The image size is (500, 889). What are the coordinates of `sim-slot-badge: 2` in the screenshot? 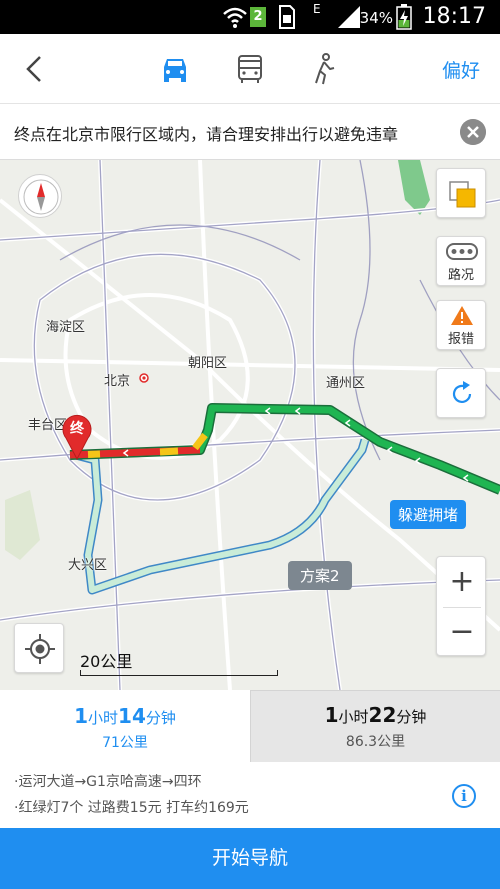 It's located at (258, 17).